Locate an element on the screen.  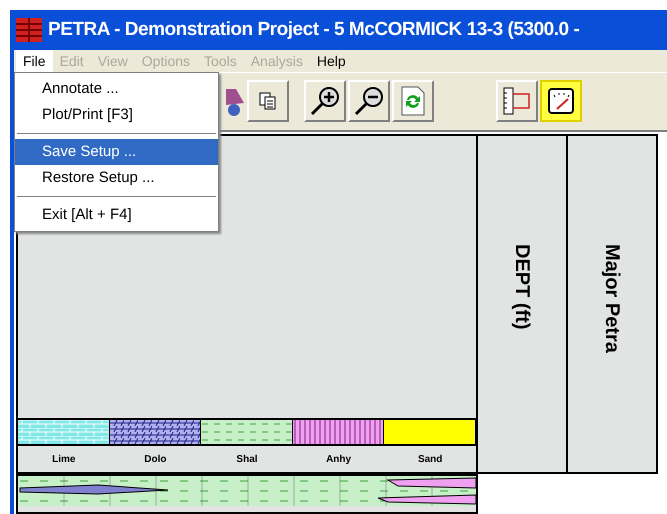
legend-label: Lime is located at coordinates (64, 459).